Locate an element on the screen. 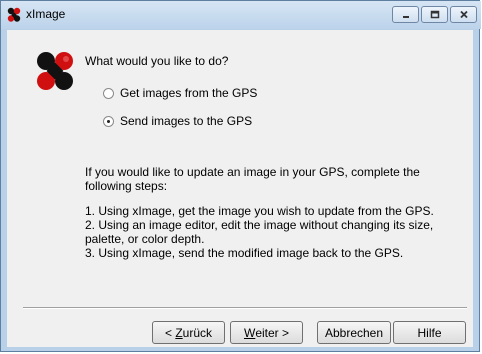 The image size is (482, 354). question-label: What would you like to do? is located at coordinates (157, 61).